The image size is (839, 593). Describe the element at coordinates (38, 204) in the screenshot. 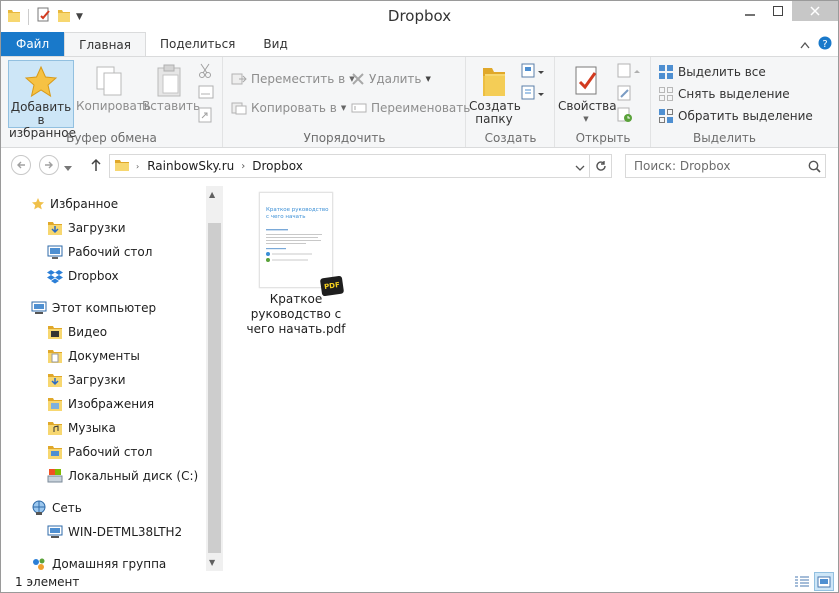

I see `star-icon` at that location.